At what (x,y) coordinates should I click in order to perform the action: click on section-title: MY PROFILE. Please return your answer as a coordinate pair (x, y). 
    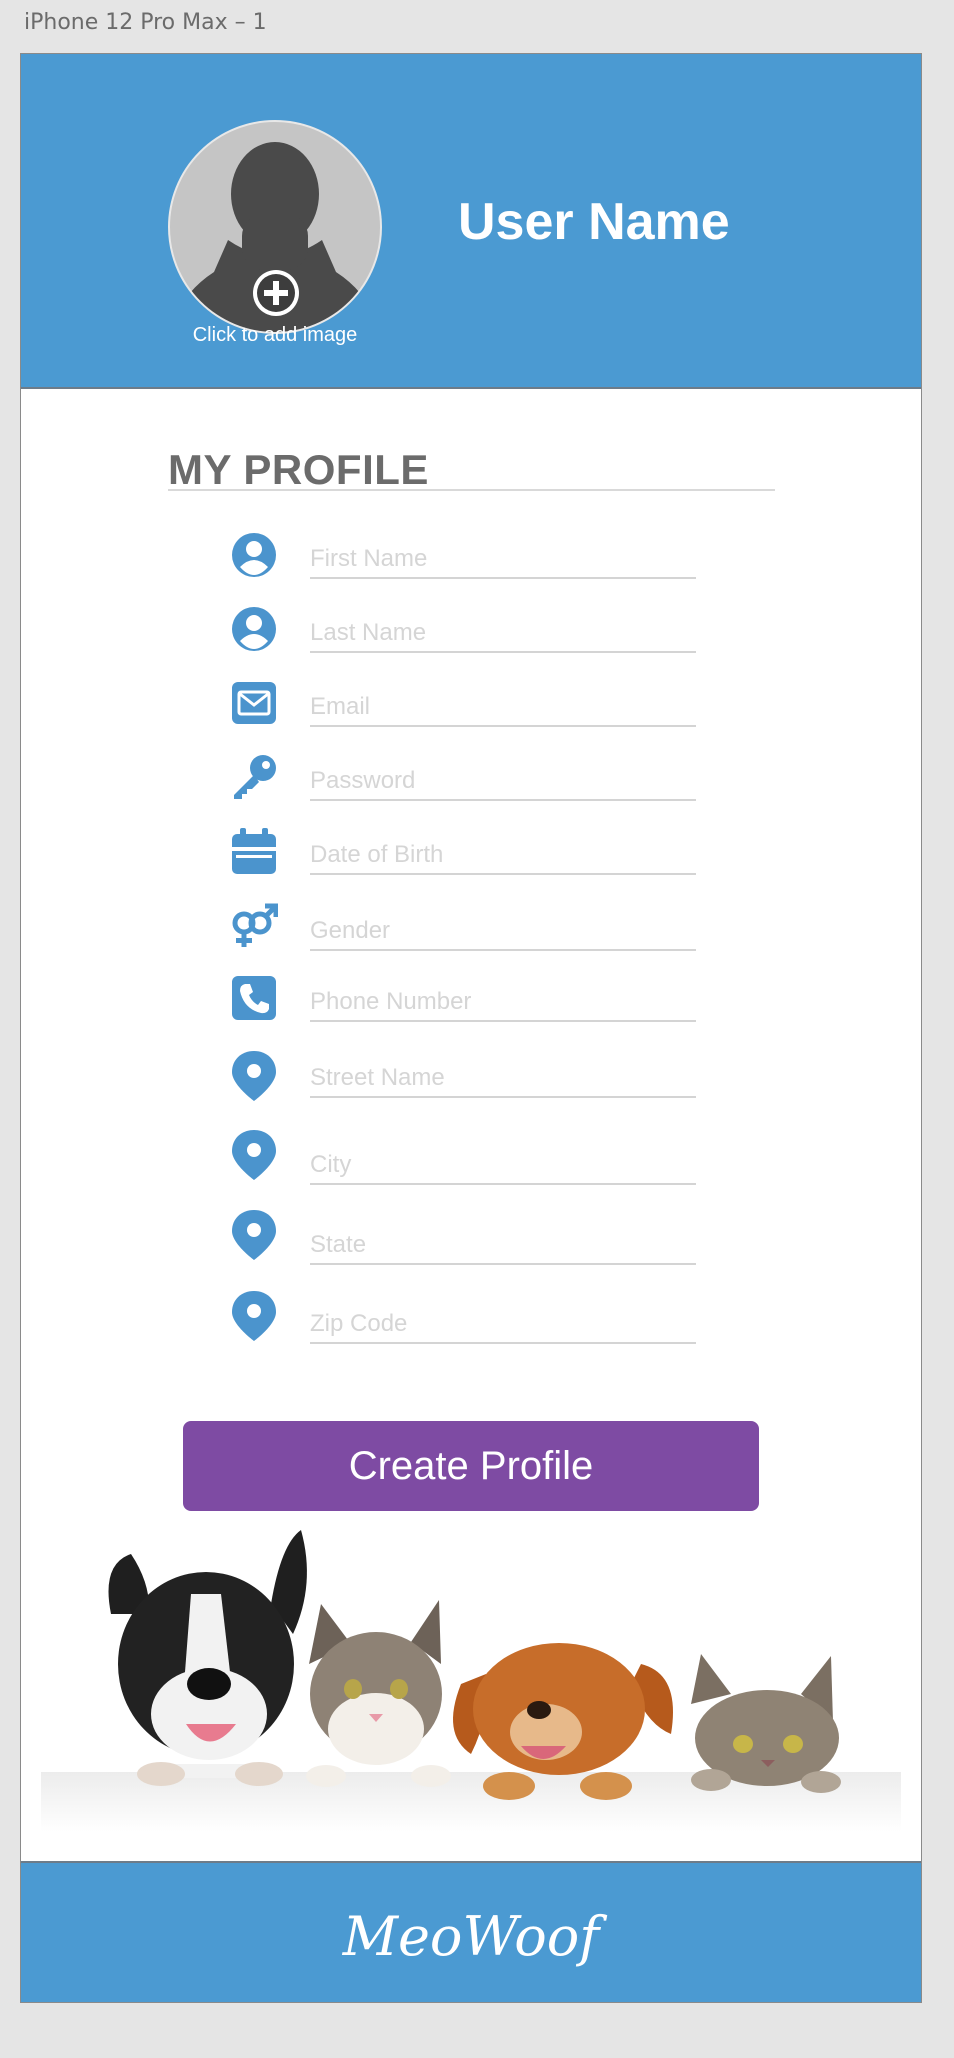
    Looking at the image, I should click on (298, 469).